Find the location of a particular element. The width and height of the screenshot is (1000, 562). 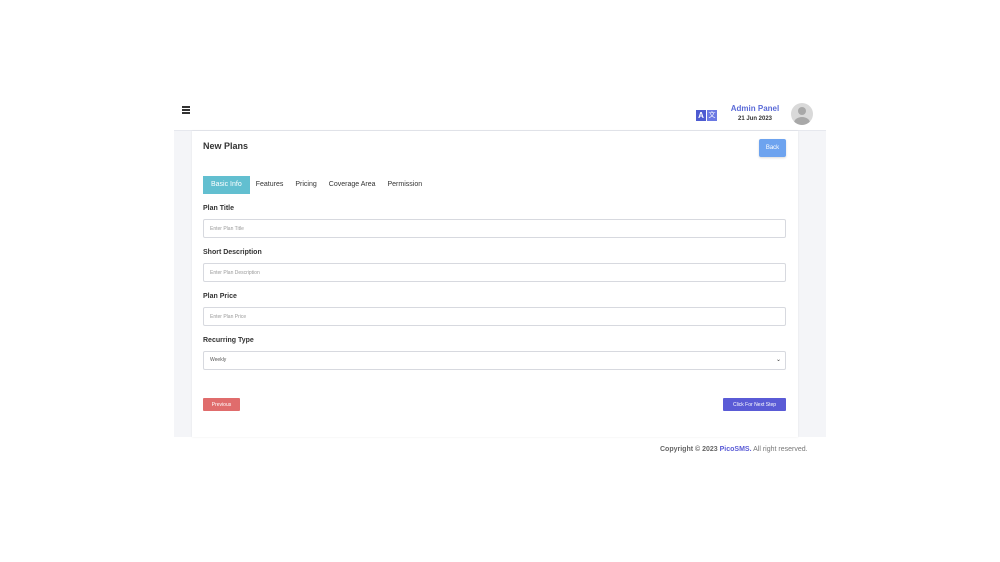

plan-price-input is located at coordinates (494, 316).